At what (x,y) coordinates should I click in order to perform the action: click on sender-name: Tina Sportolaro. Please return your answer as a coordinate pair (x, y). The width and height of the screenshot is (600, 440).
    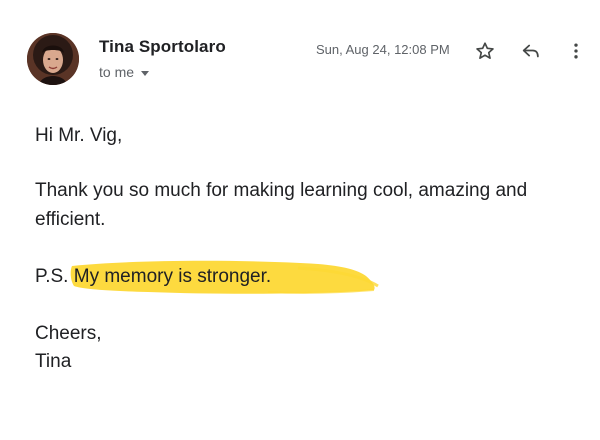
    Looking at the image, I should click on (162, 46).